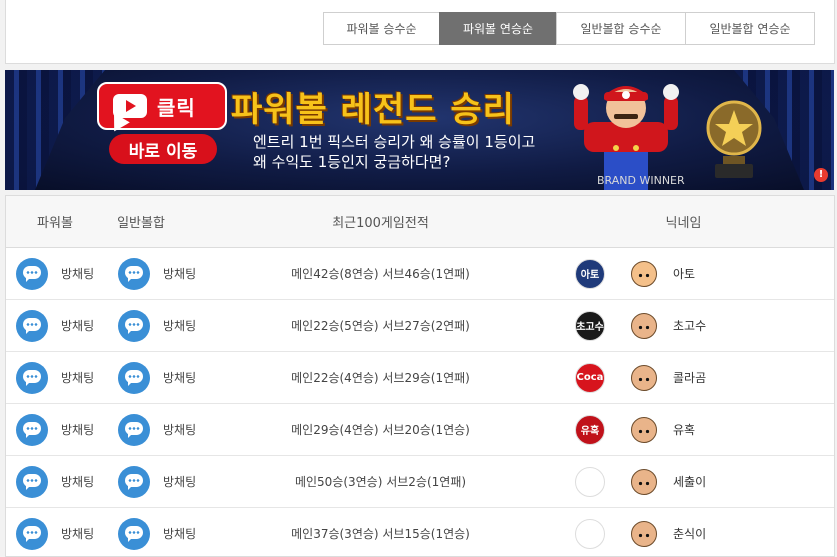  What do you see at coordinates (683, 223) in the screenshot?
I see `header-nickname: 닉네임` at bounding box center [683, 223].